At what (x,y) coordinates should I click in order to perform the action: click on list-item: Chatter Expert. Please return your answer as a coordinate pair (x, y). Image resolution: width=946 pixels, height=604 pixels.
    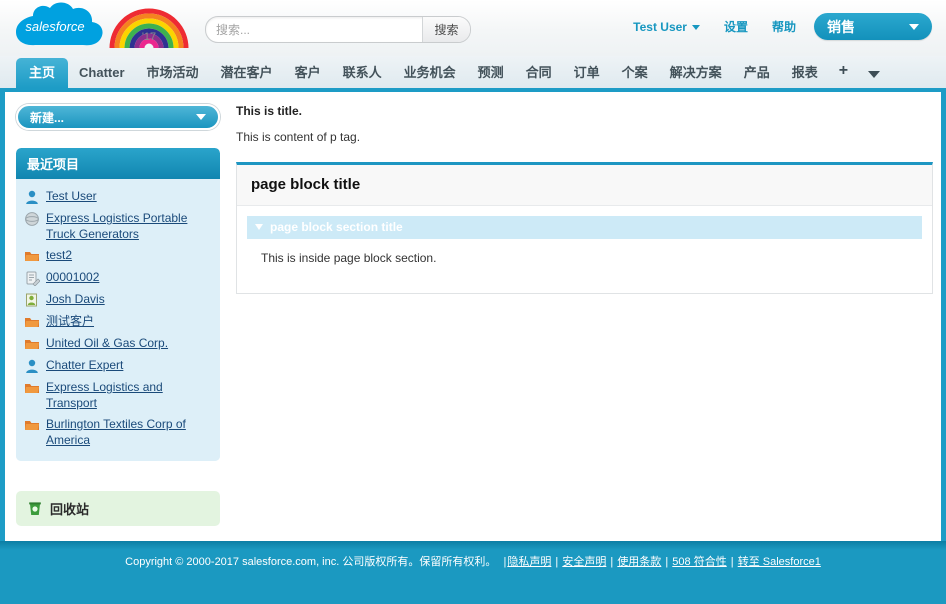
    Looking at the image, I should click on (118, 366).